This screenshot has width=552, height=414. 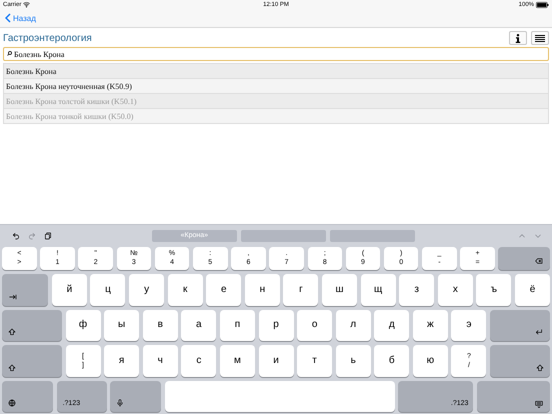 I want to click on globe-icon, so click(x=12, y=403).